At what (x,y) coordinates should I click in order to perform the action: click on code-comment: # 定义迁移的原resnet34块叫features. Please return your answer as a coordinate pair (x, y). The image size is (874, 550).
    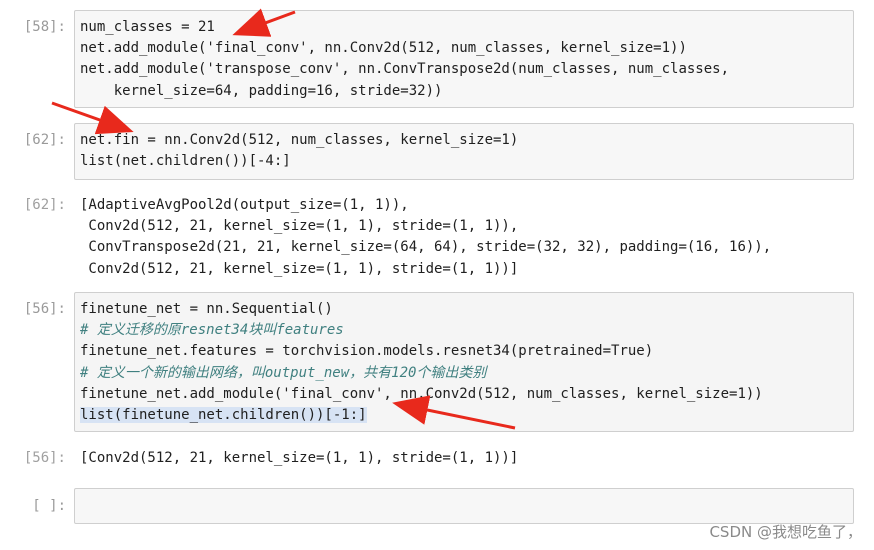
    Looking at the image, I should click on (212, 330).